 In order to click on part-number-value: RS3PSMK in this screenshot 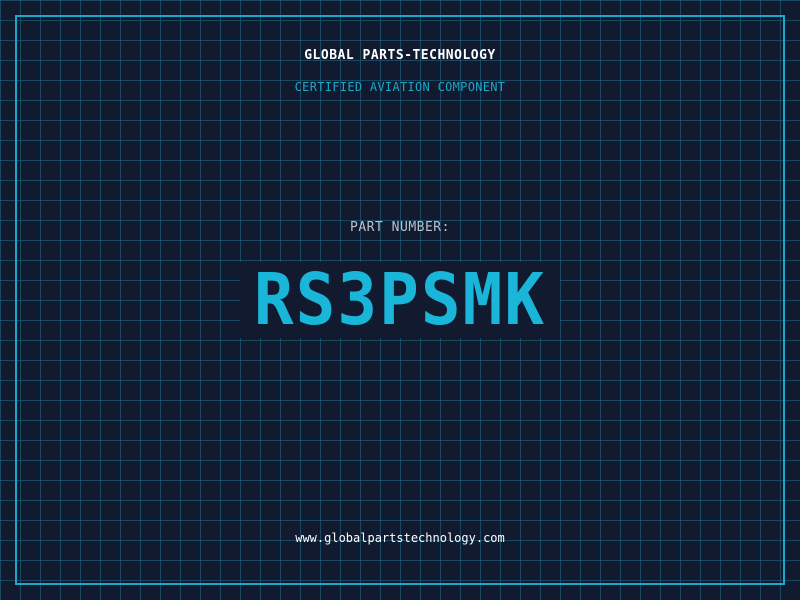, I will do `click(400, 299)`.